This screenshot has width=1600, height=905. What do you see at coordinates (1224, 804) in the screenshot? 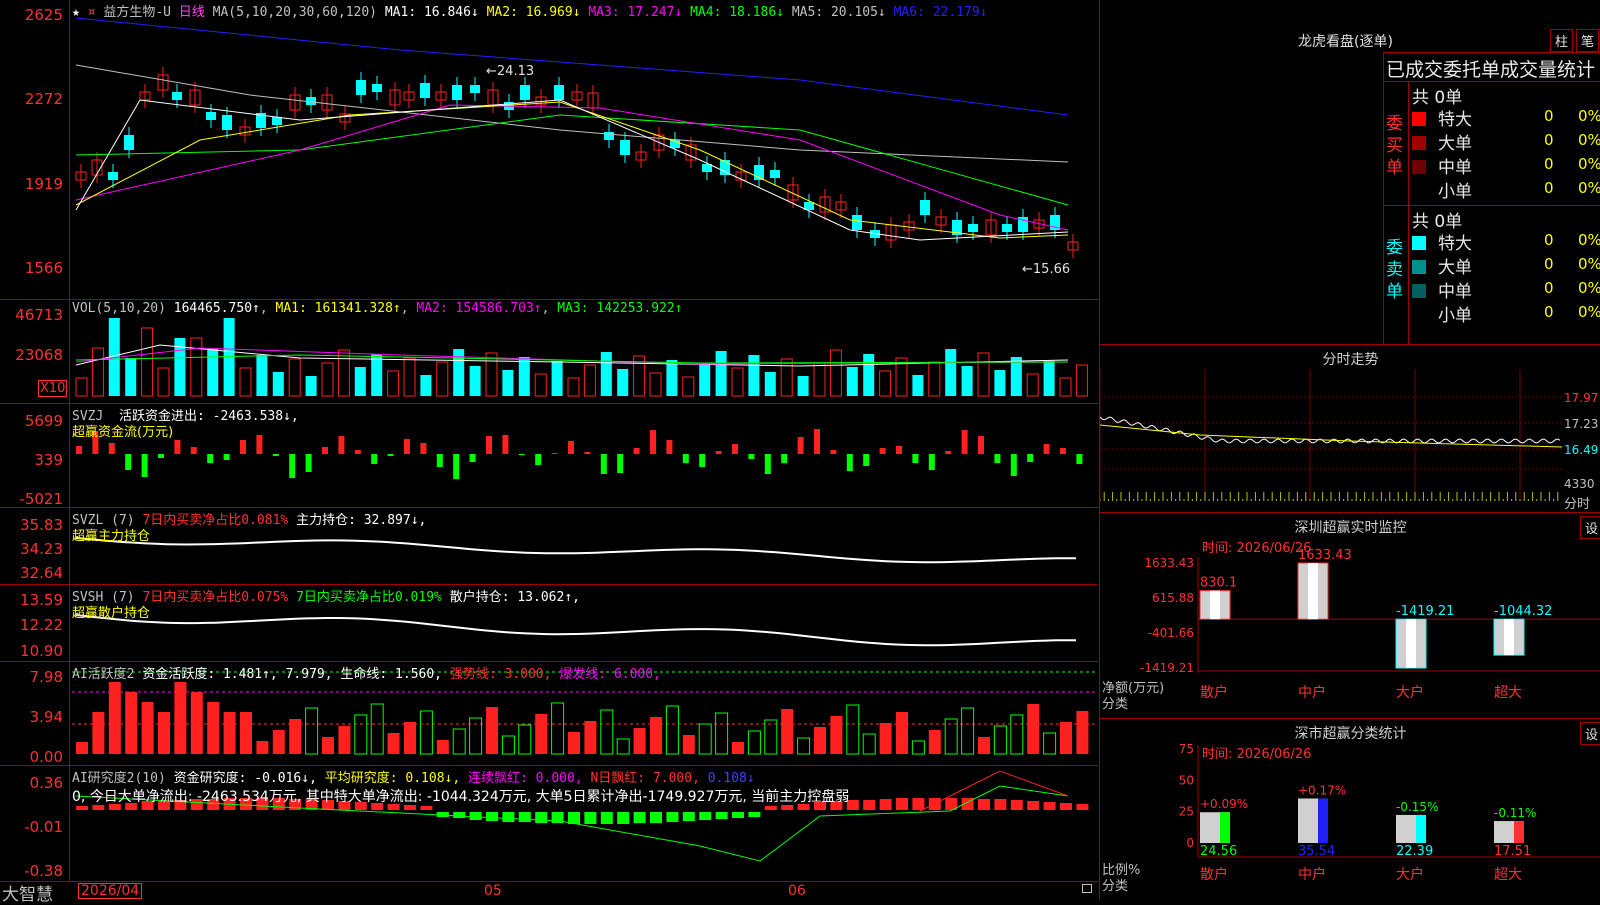
I see `sh-bar-change: +0.09%` at bounding box center [1224, 804].